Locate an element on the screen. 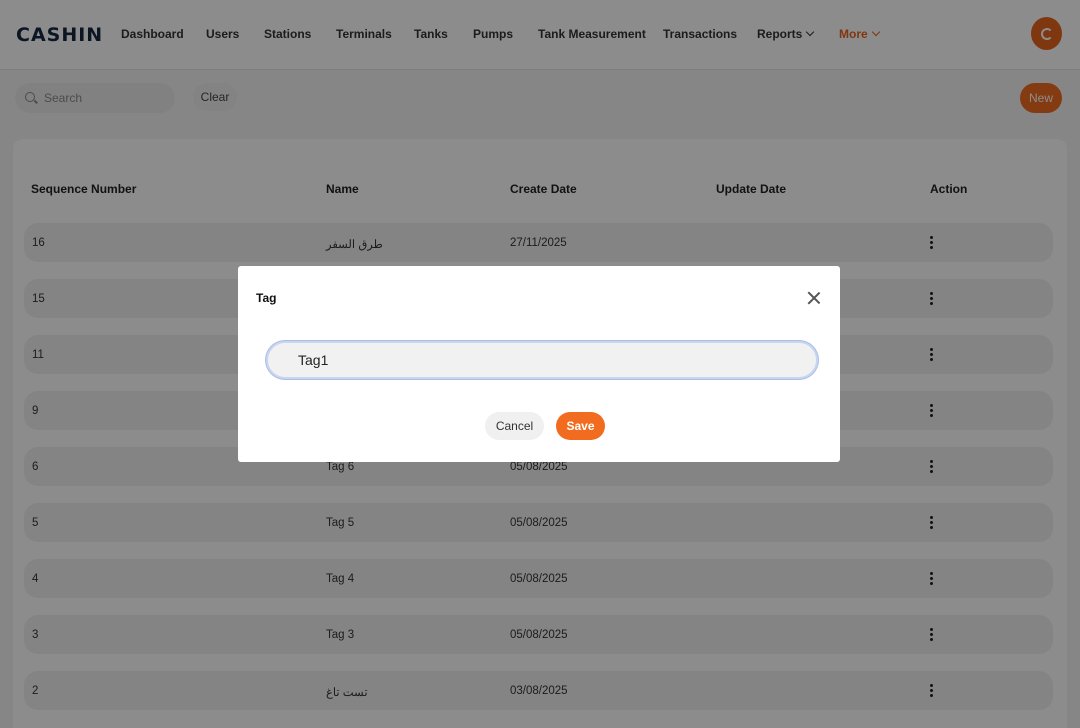 The width and height of the screenshot is (1080, 728). cancel-button: Cancel is located at coordinates (514, 426).